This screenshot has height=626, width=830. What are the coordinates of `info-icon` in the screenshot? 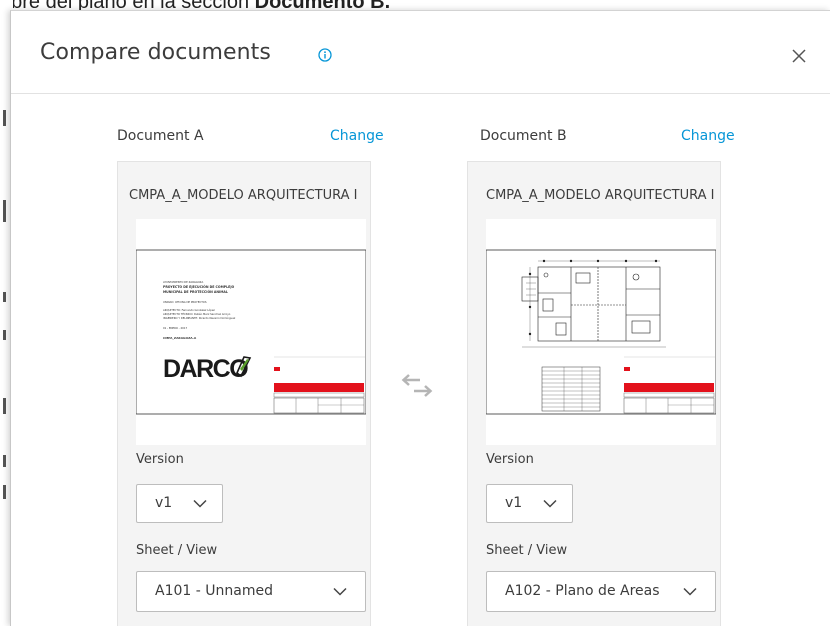 It's located at (325, 55).